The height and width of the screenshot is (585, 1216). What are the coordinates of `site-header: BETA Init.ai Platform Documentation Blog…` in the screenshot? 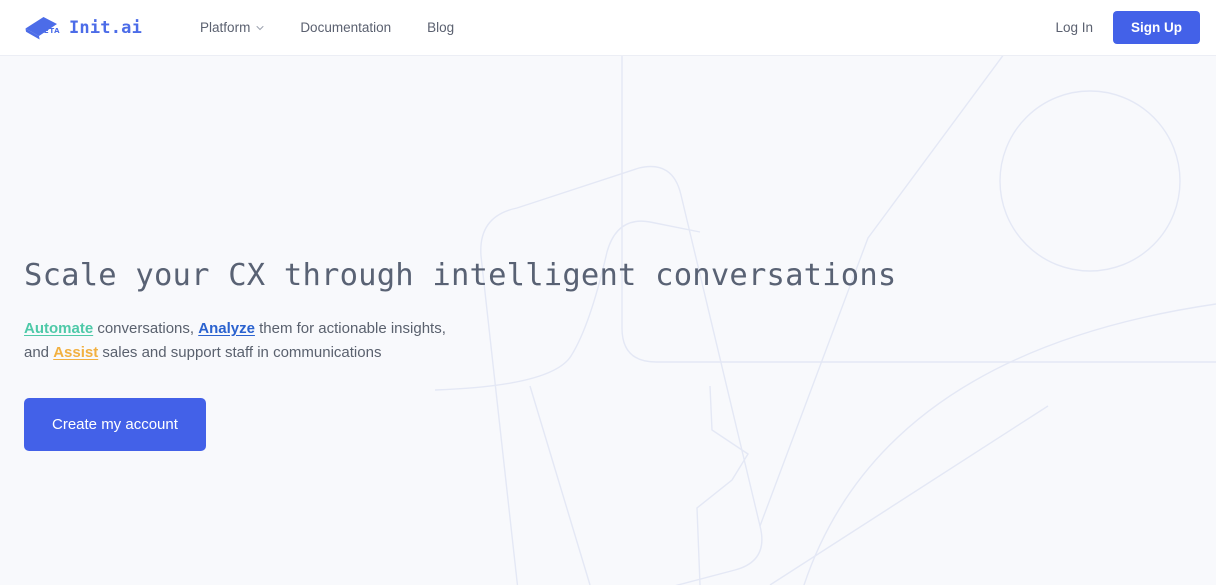 It's located at (608, 28).